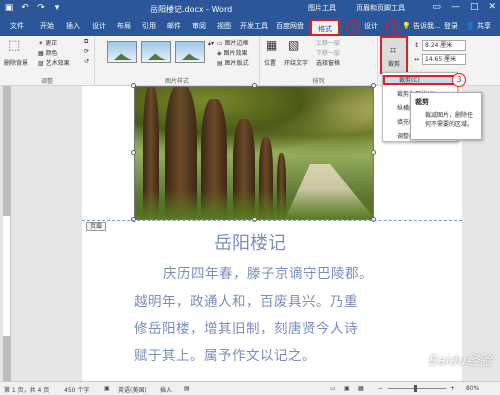 This screenshot has height=395, width=500. Describe the element at coordinates (57, 8) in the screenshot. I see `customize-icon: ▾` at that location.